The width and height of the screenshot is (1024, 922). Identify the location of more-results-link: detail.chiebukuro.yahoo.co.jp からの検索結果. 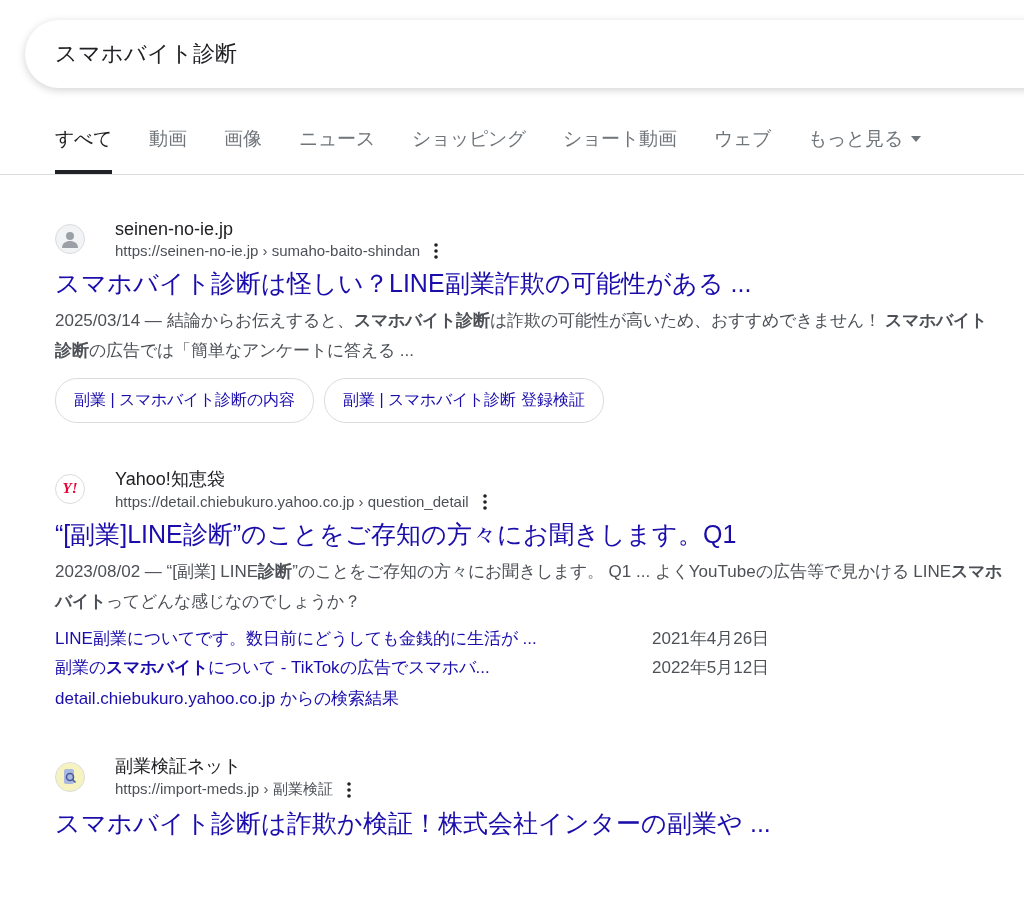
(529, 698).